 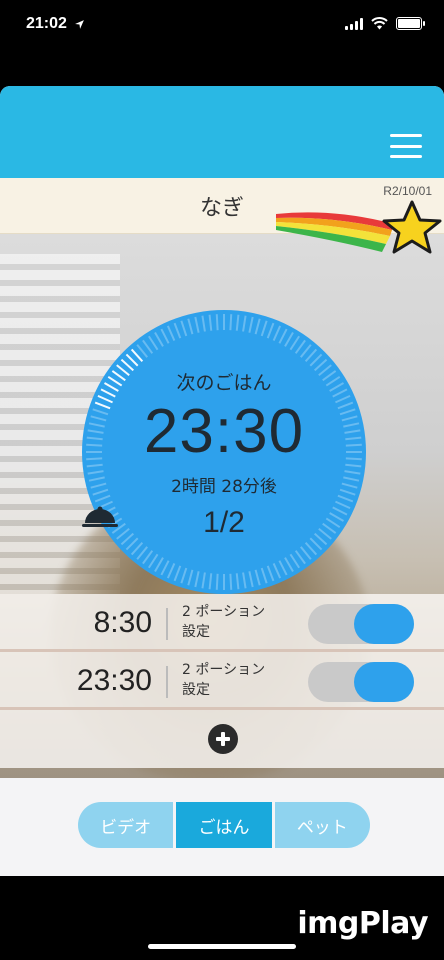 What do you see at coordinates (354, 23) in the screenshot?
I see `signal-icon` at bounding box center [354, 23].